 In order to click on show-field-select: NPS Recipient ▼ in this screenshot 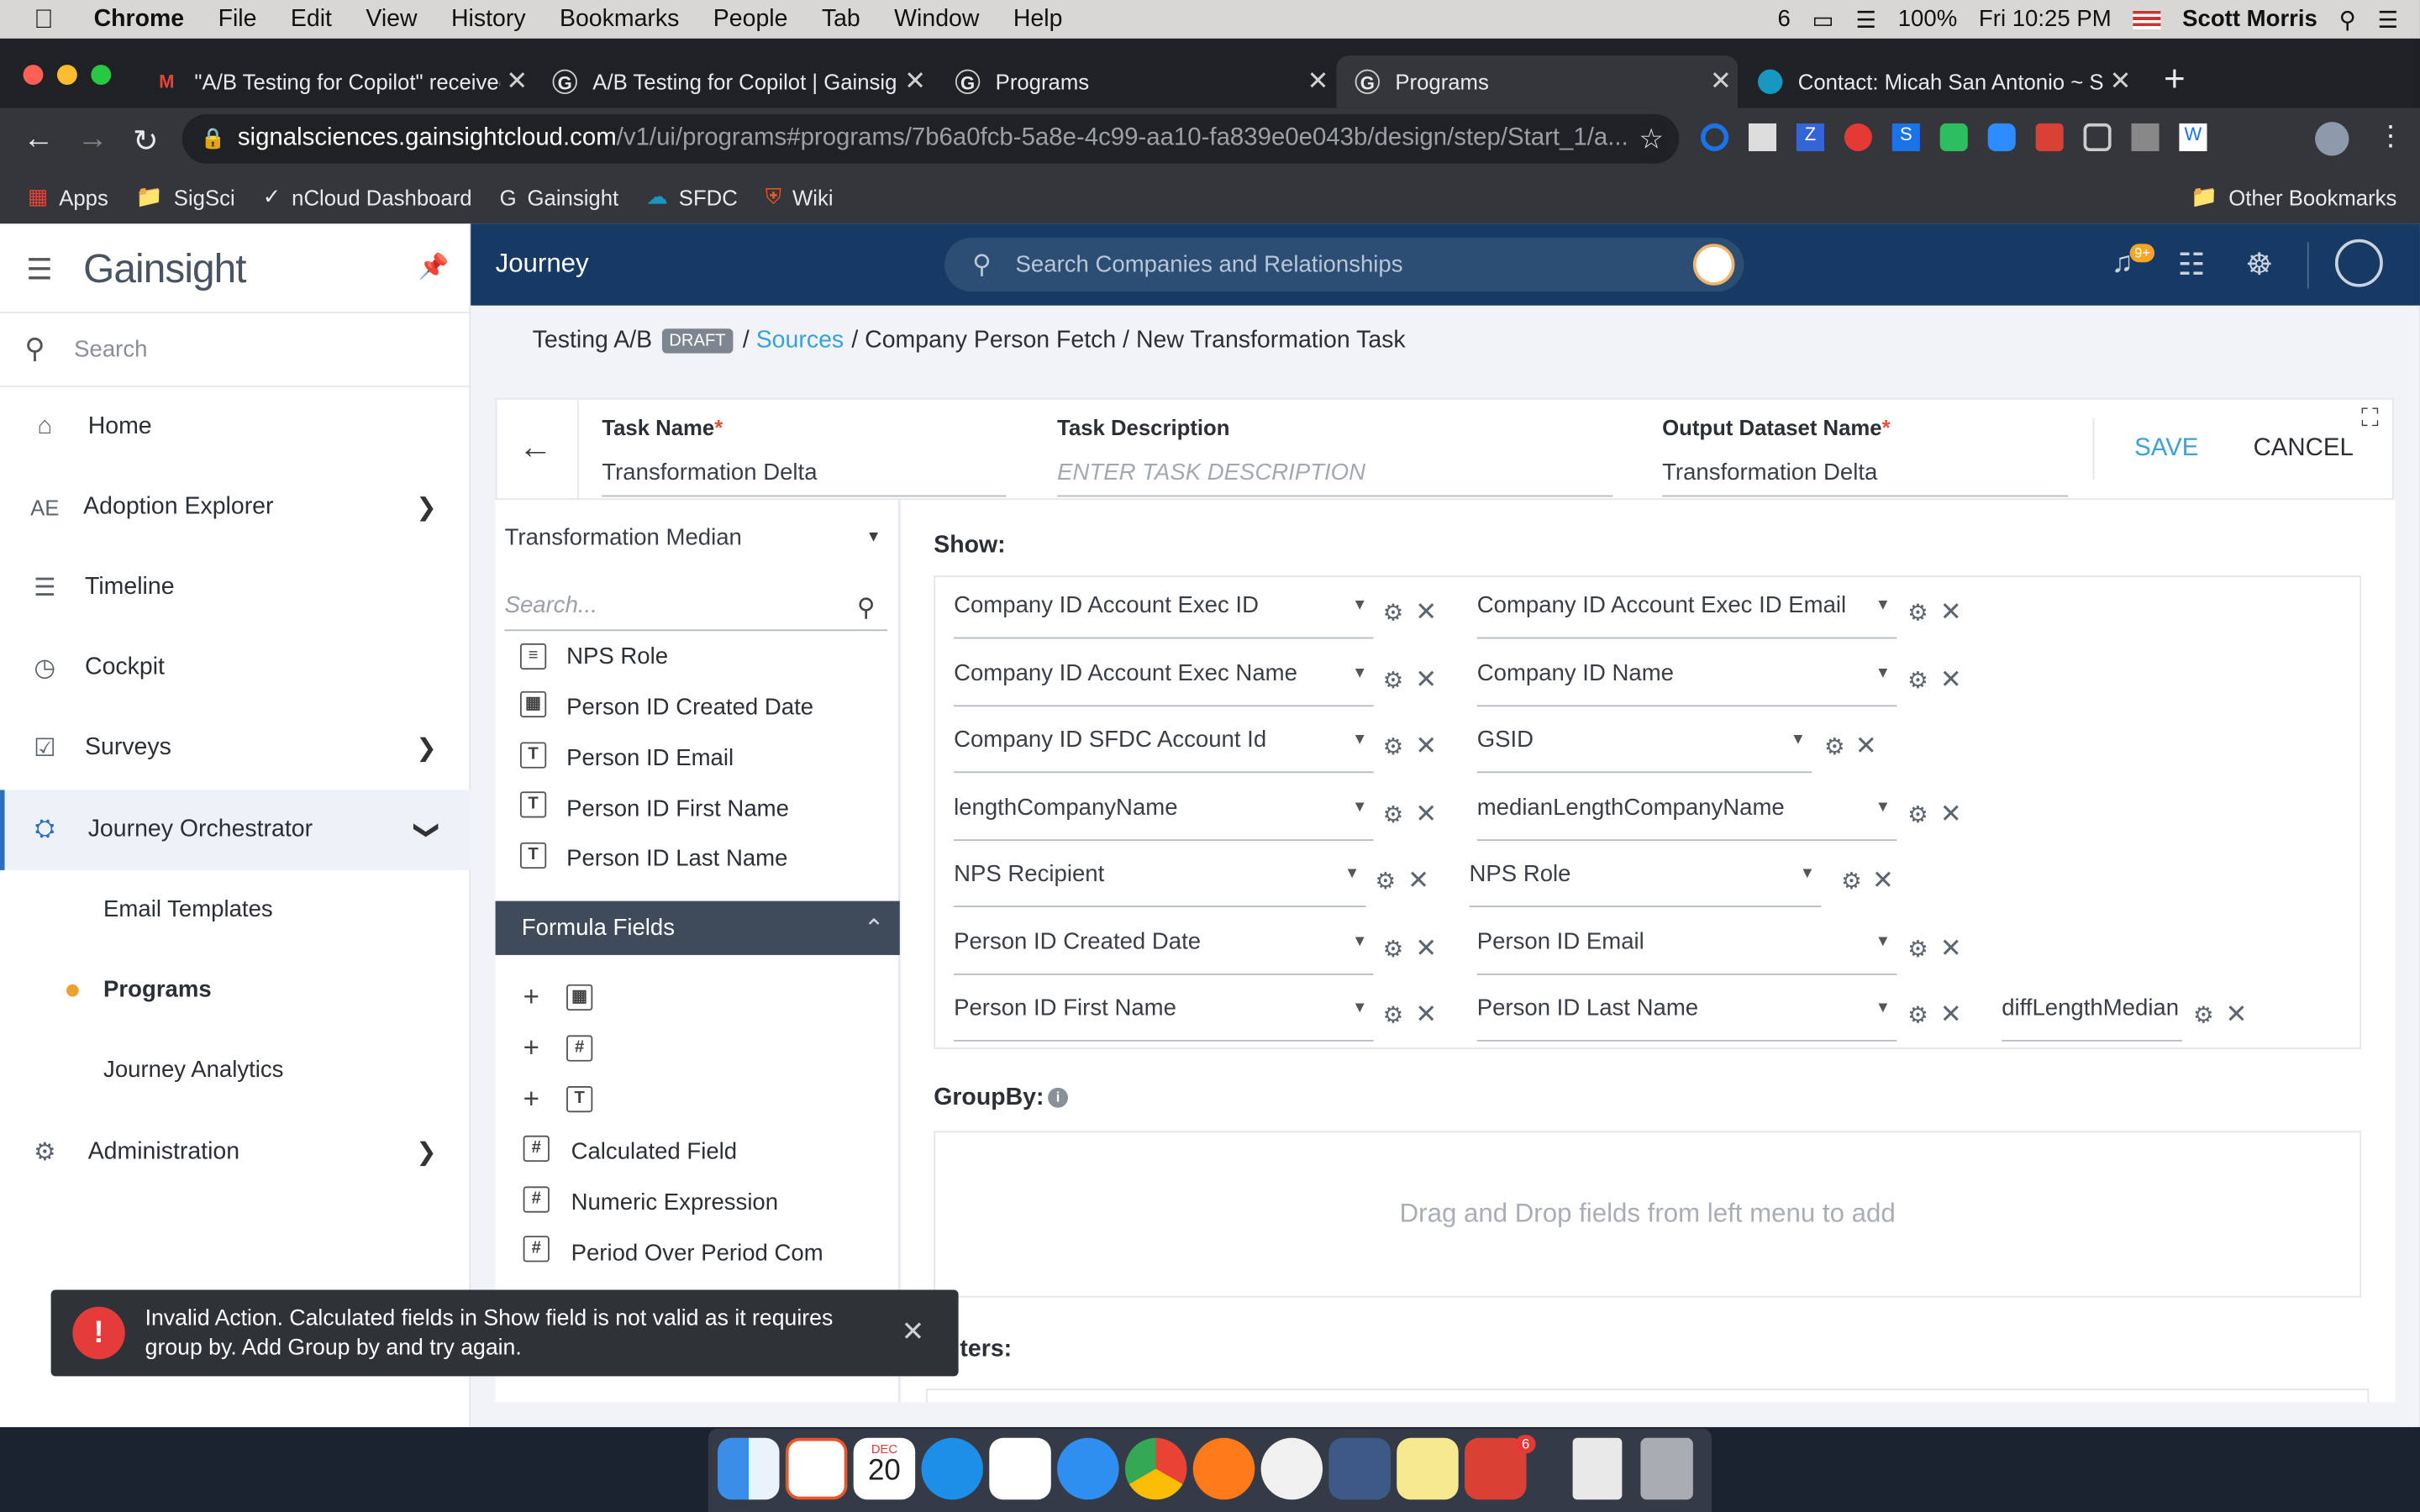, I will do `click(1160, 884)`.